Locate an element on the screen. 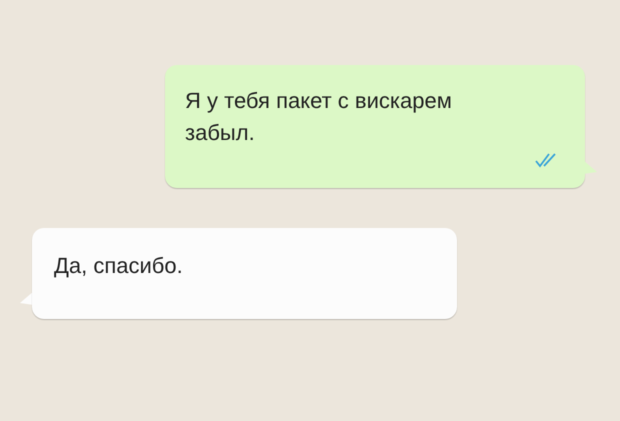 The image size is (620, 421). message-text: Я у тебя пакет с вискарем забыл. is located at coordinates (319, 117).